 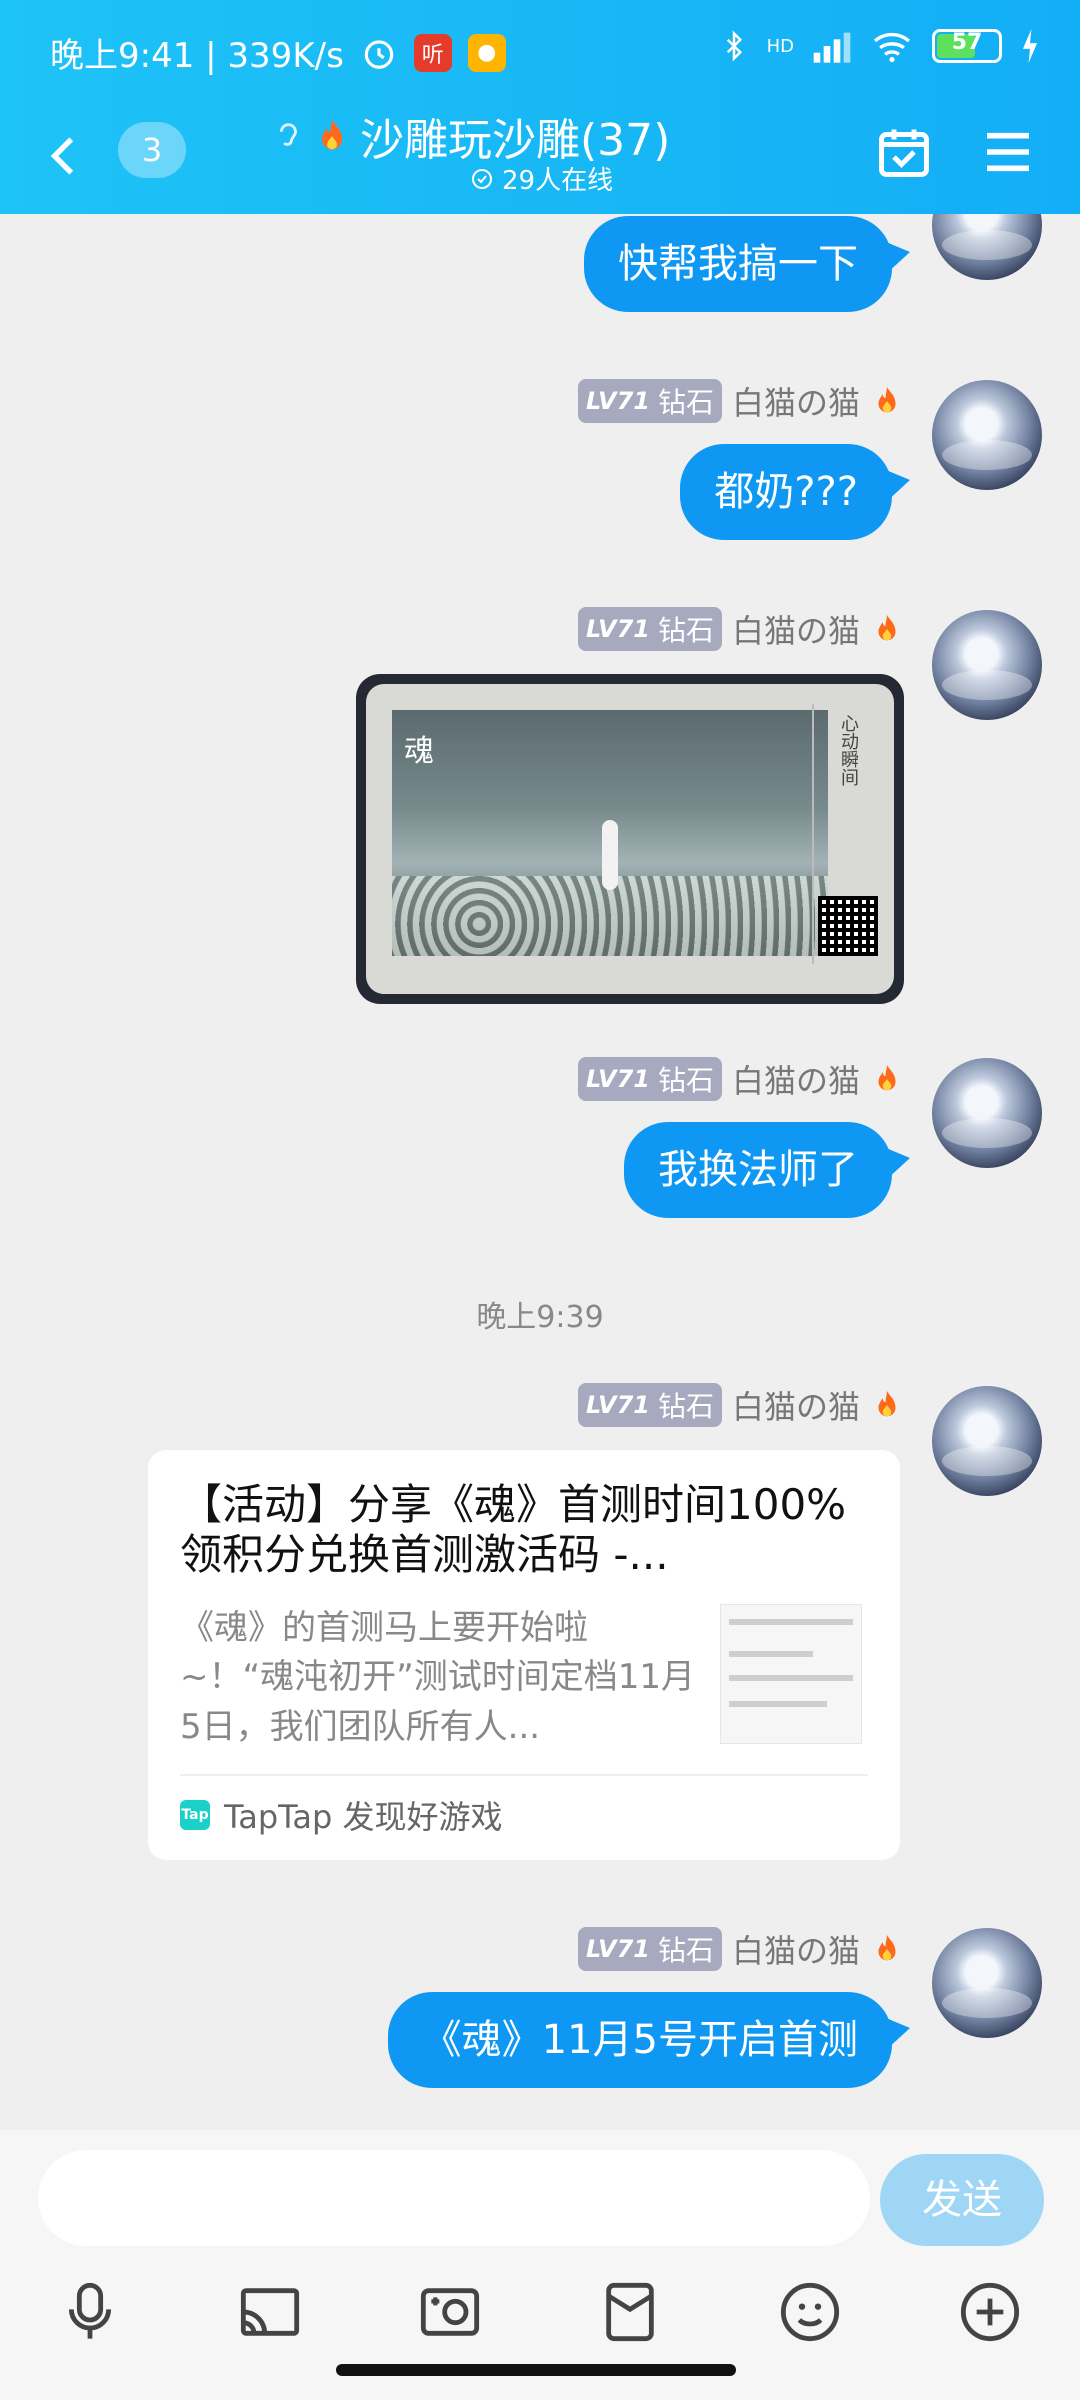 I want to click on send-button: 发送, so click(x=962, y=2200).